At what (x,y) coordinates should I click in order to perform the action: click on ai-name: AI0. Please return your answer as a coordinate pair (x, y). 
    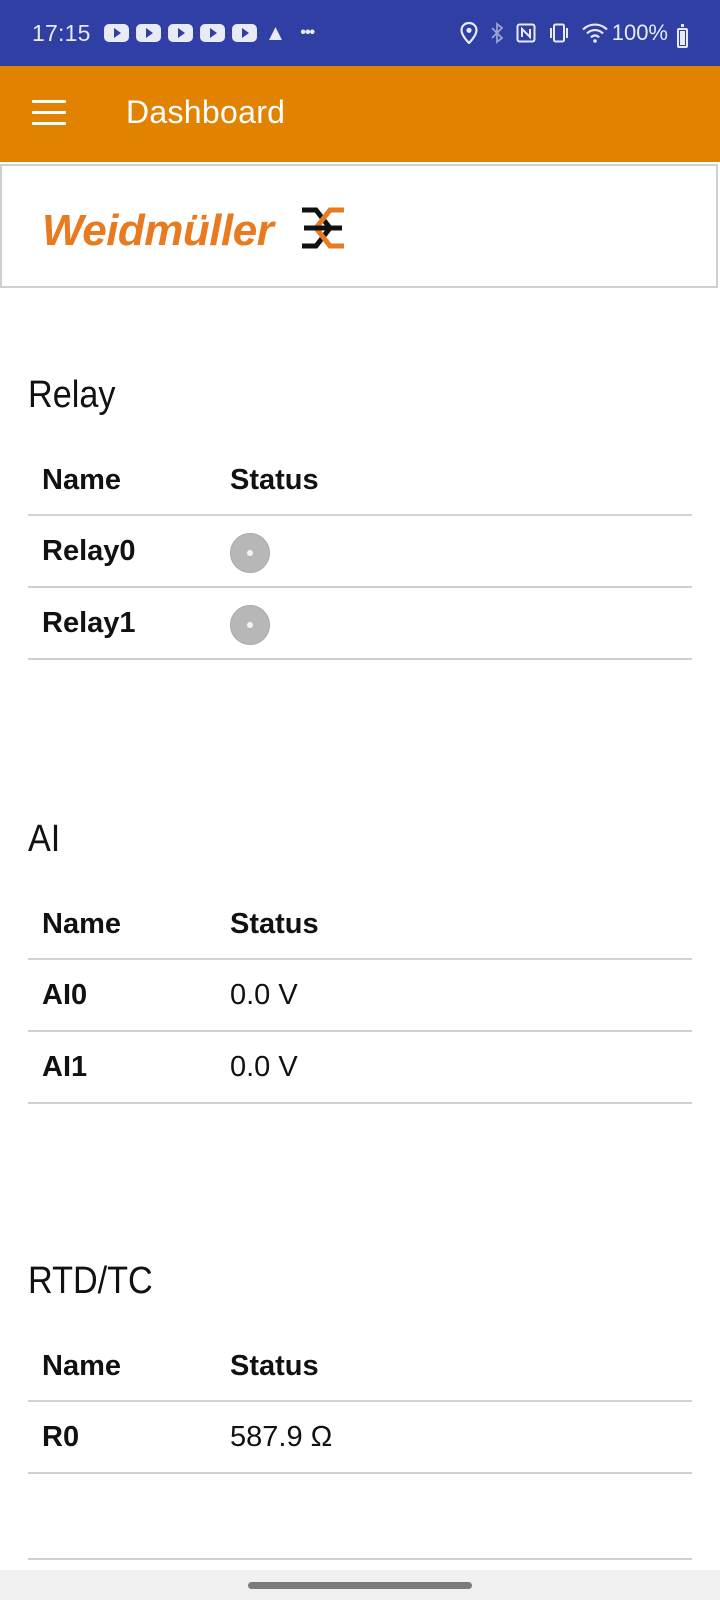
    Looking at the image, I should click on (122, 995).